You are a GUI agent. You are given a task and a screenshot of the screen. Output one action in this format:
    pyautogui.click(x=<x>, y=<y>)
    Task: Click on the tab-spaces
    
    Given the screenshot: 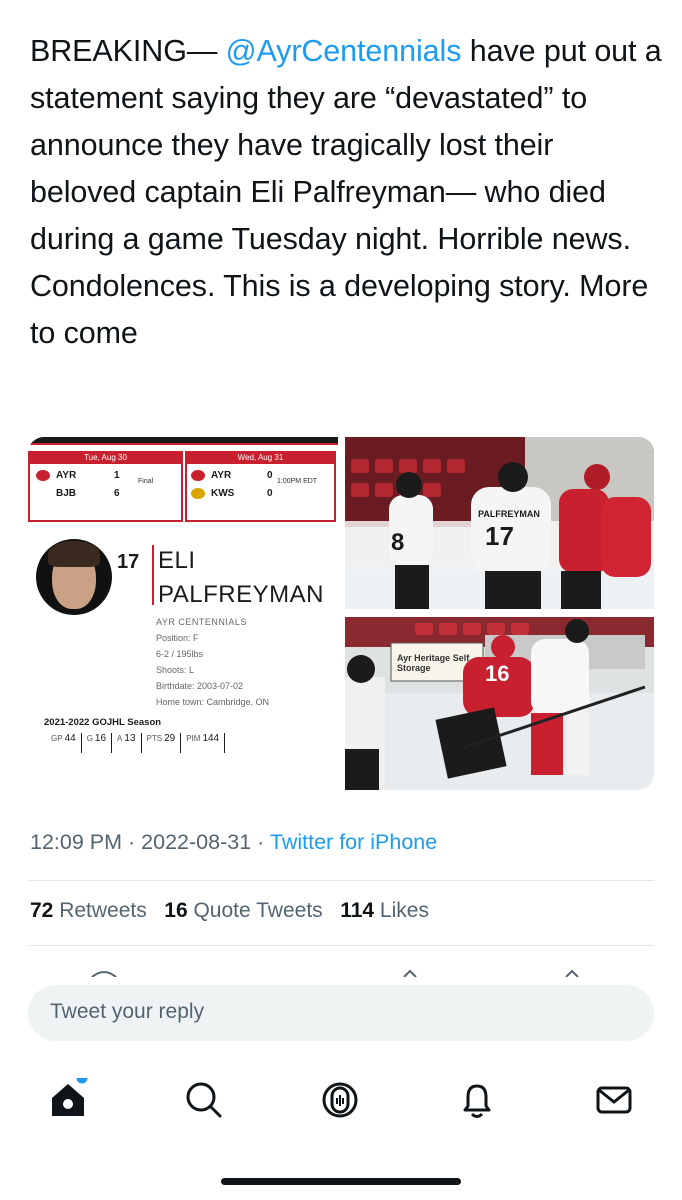 What is the action you would take?
    pyautogui.click(x=340, y=1100)
    